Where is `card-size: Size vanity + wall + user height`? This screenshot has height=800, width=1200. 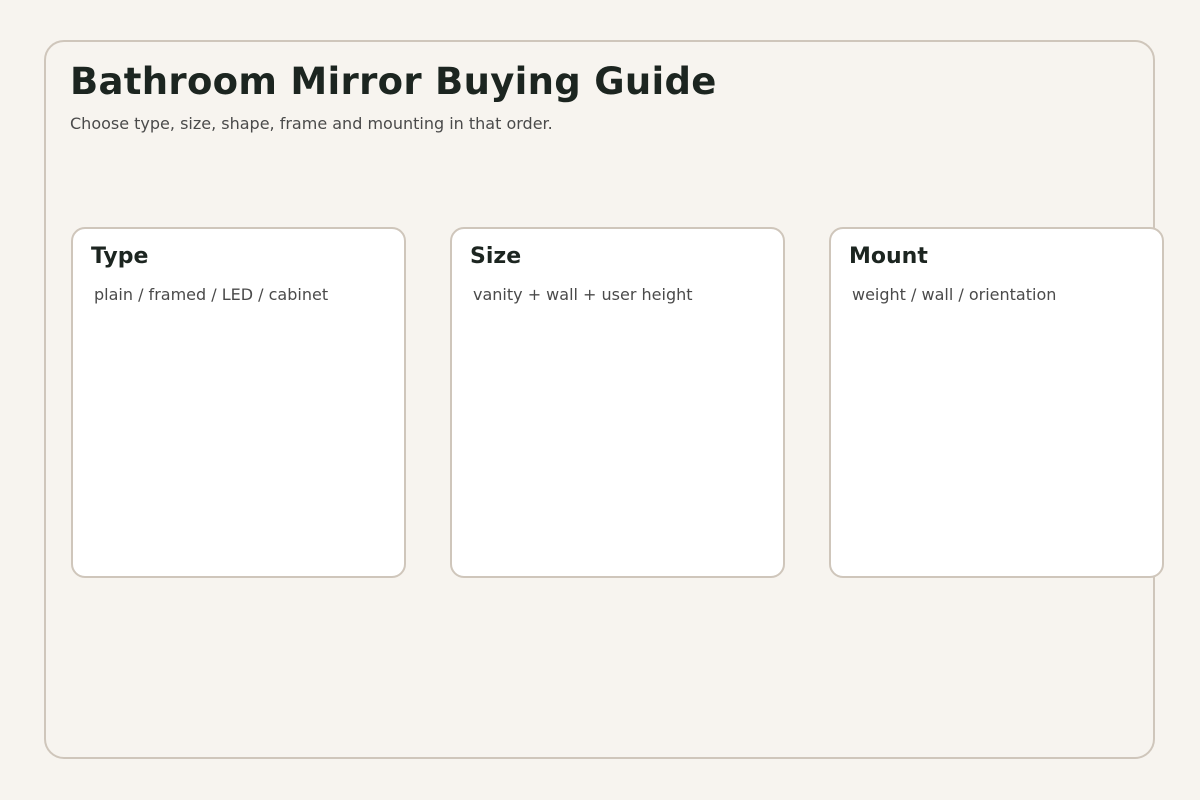
card-size: Size vanity + wall + user height is located at coordinates (617, 402).